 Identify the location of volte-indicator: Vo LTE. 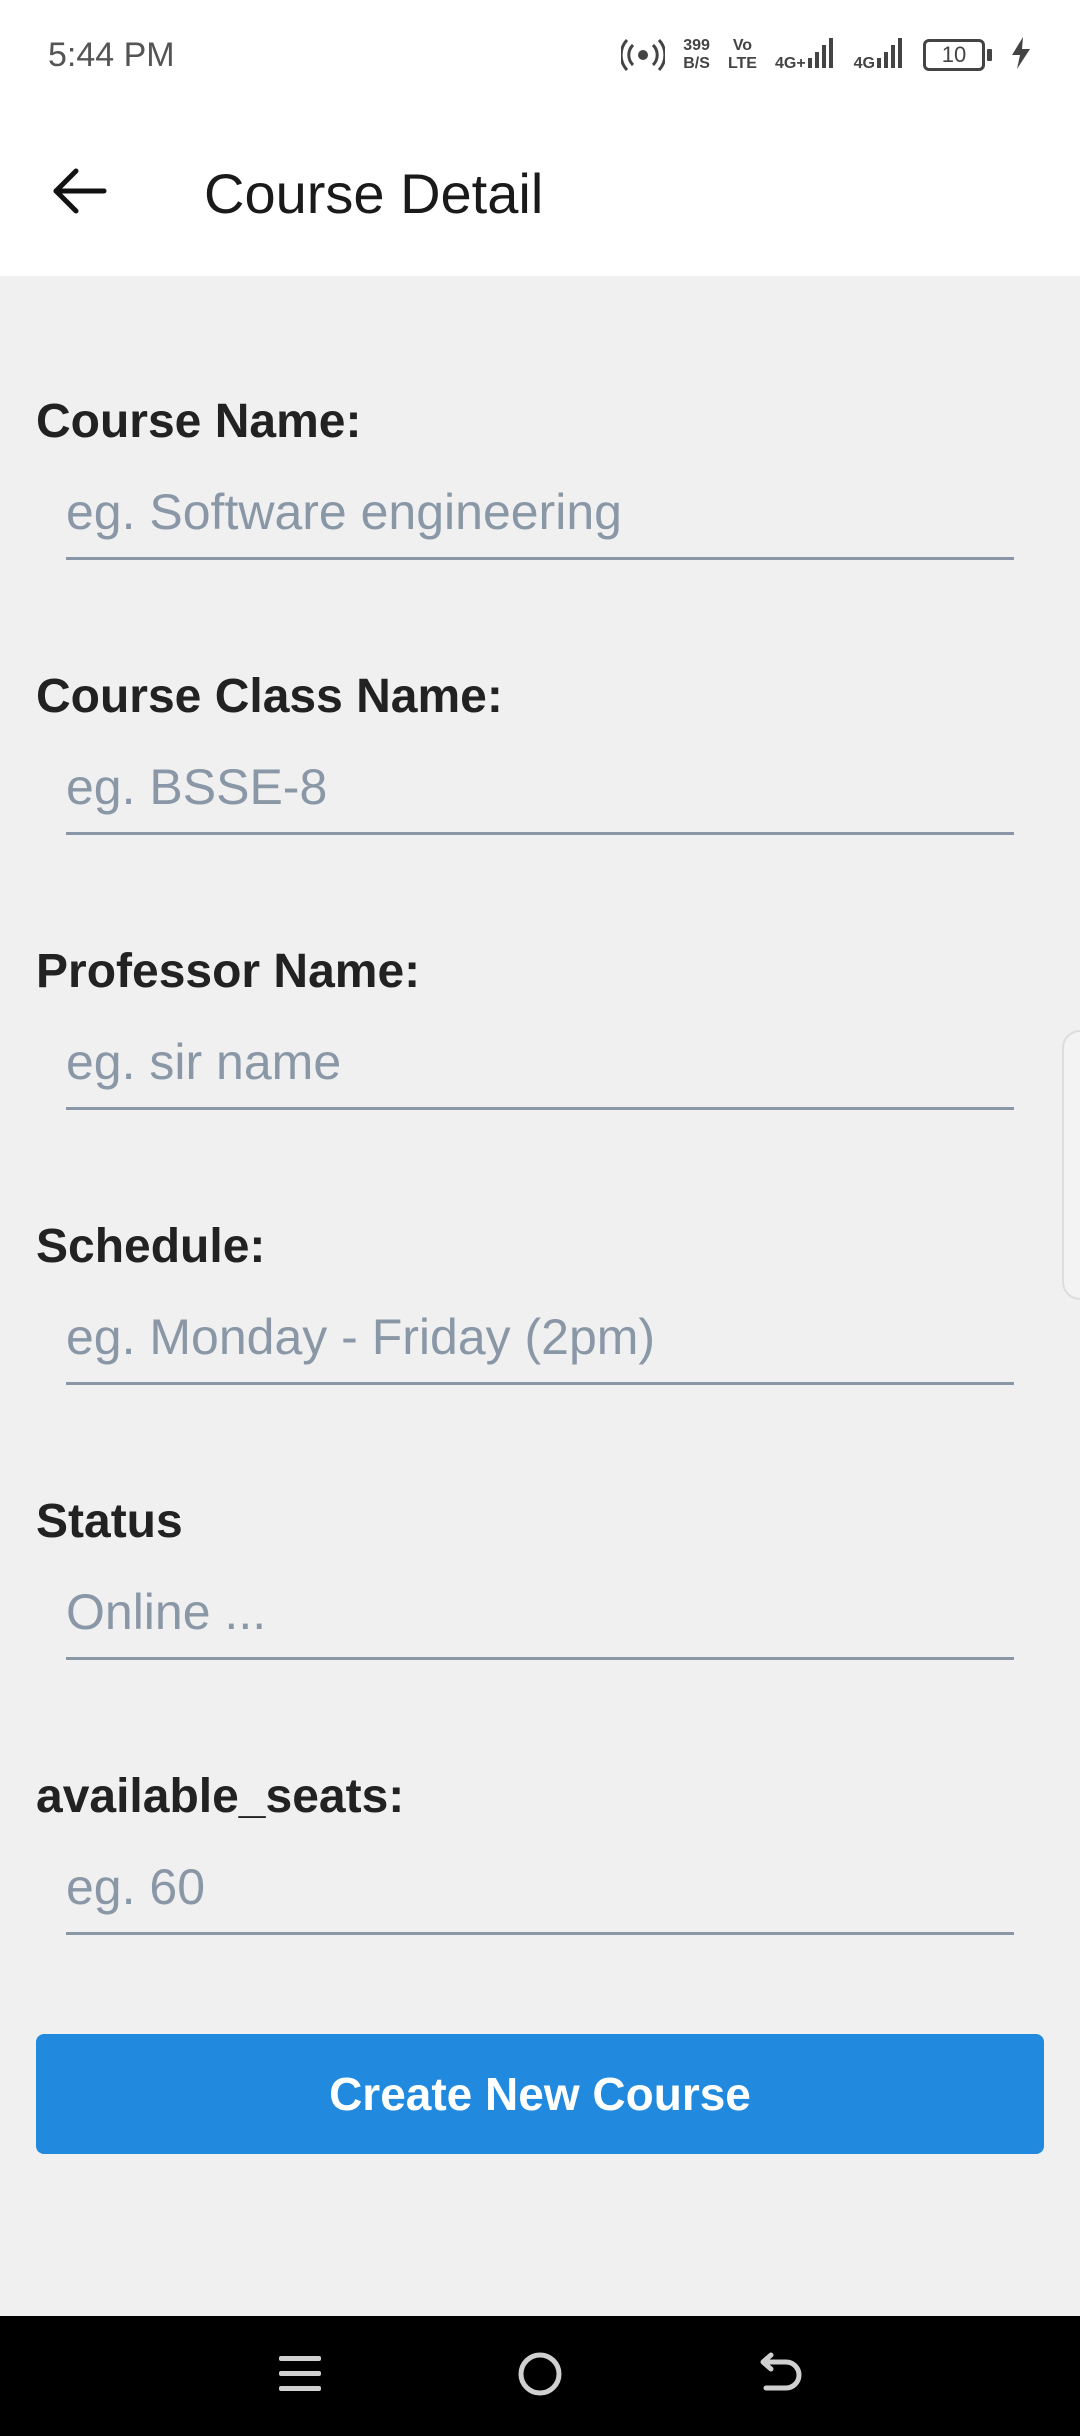
(742, 55).